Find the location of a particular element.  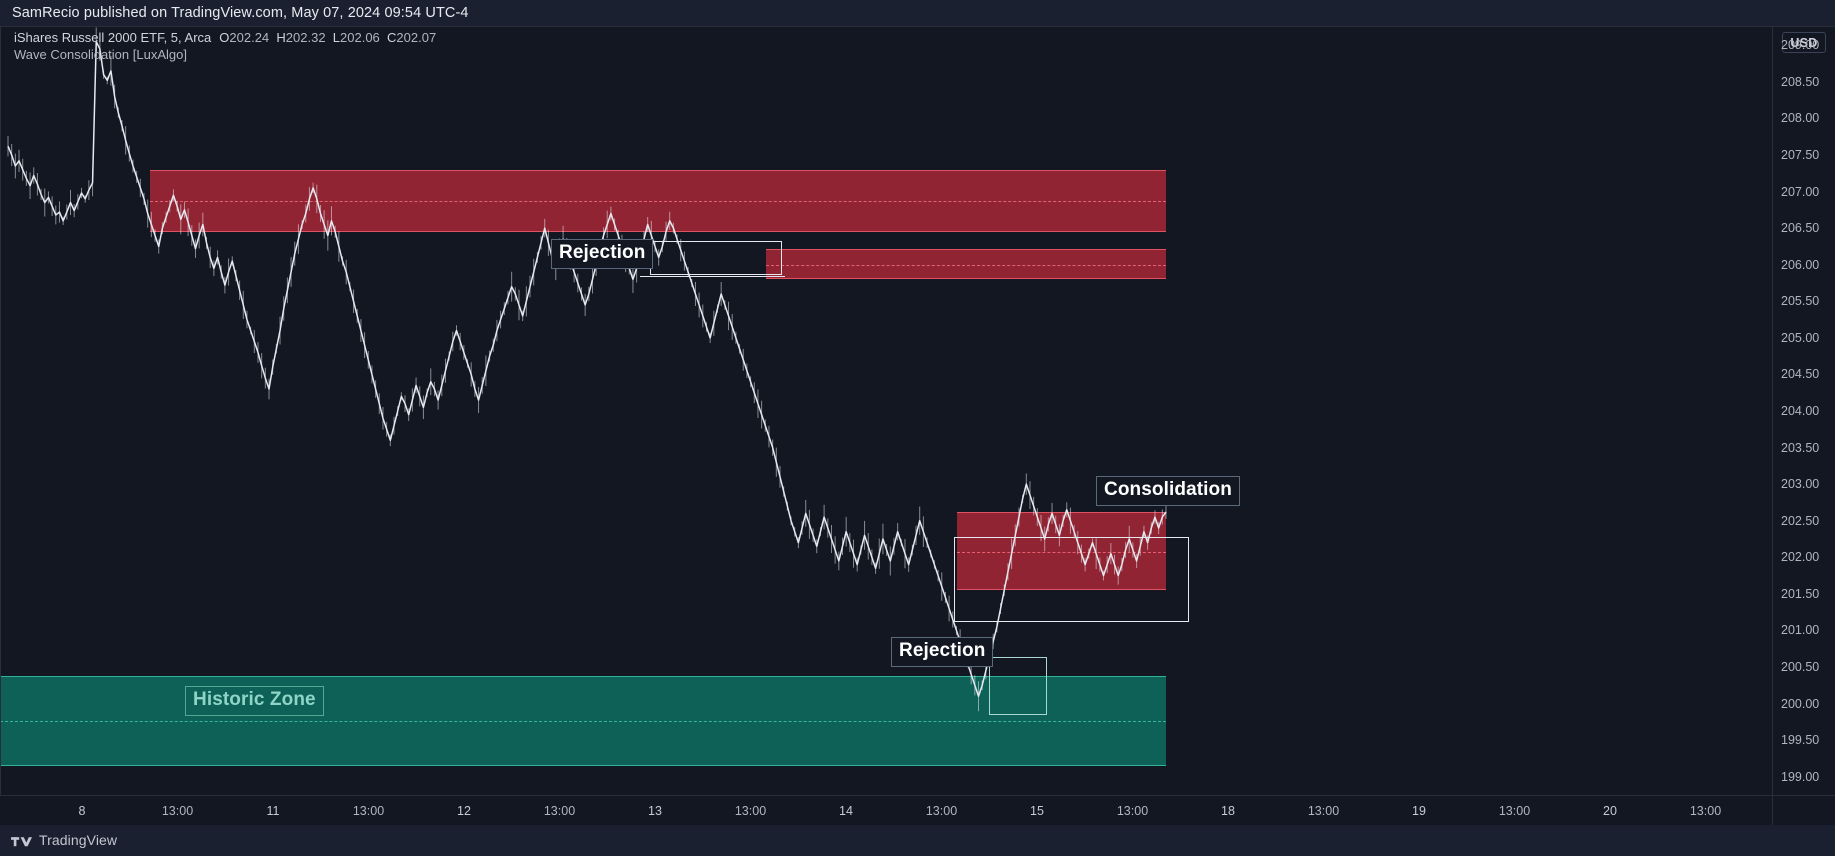

price-axis-tick: 204.00 is located at coordinates (1800, 411).